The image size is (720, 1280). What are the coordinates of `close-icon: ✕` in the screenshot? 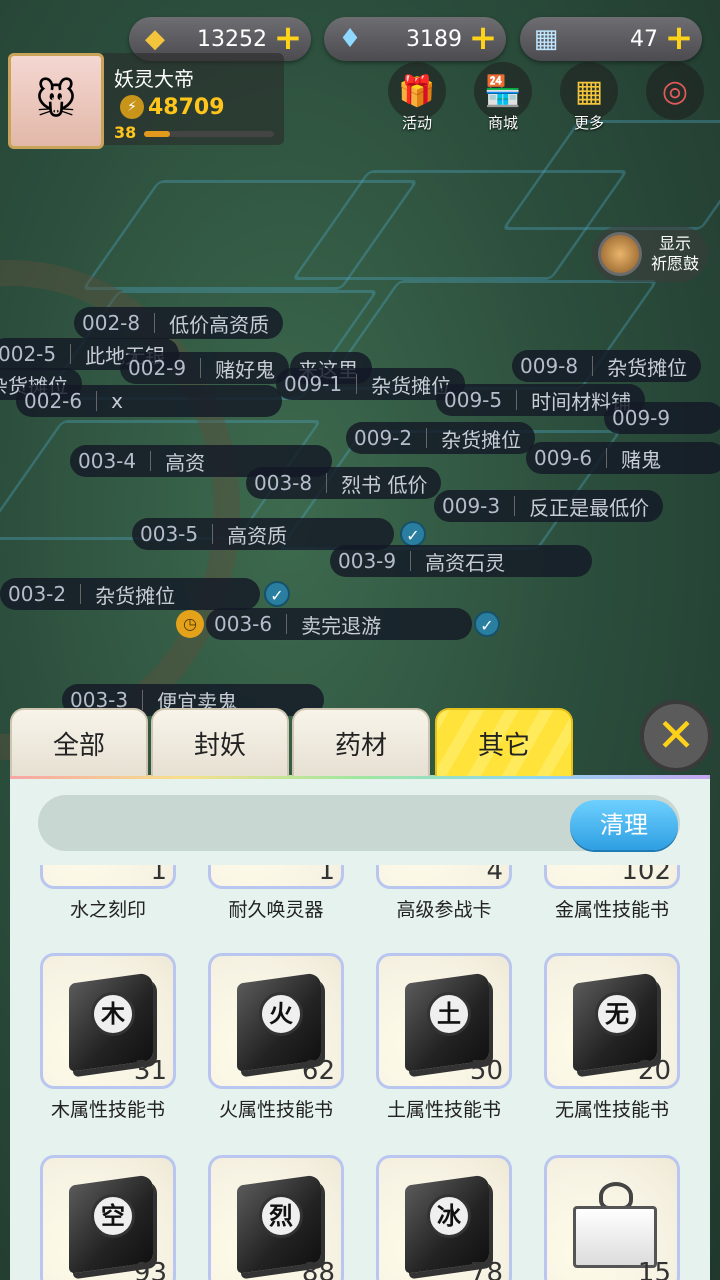 It's located at (676, 735).